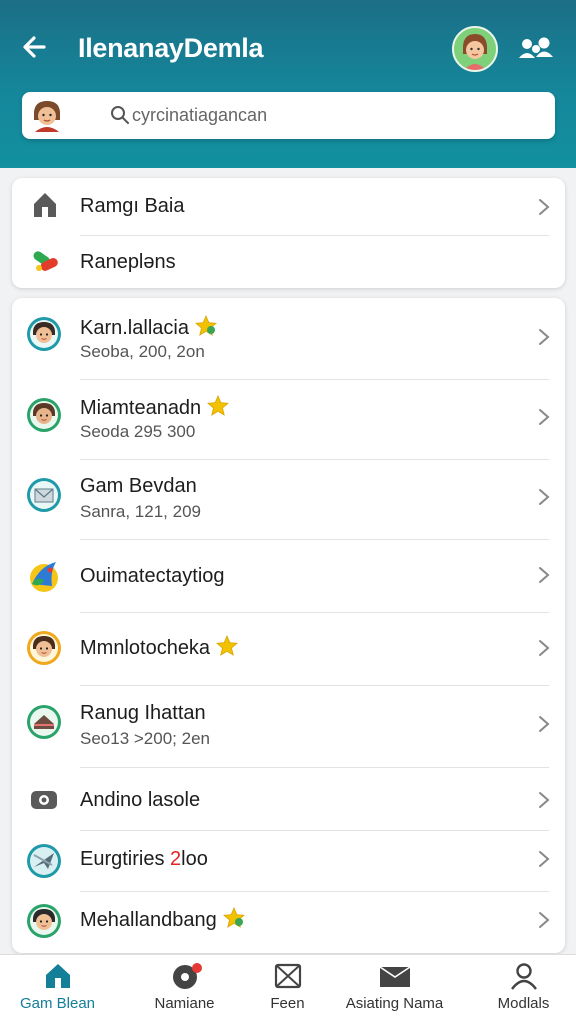 Image resolution: width=576 pixels, height=1024 pixels. I want to click on list-item-quick-2: Ranepləns, so click(288, 262).